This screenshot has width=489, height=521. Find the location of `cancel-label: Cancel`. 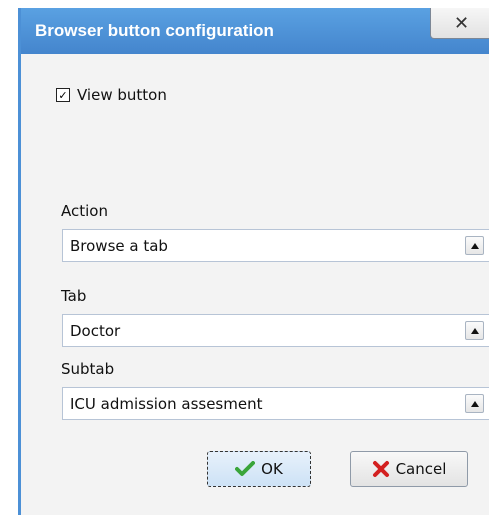

cancel-label: Cancel is located at coordinates (421, 469).